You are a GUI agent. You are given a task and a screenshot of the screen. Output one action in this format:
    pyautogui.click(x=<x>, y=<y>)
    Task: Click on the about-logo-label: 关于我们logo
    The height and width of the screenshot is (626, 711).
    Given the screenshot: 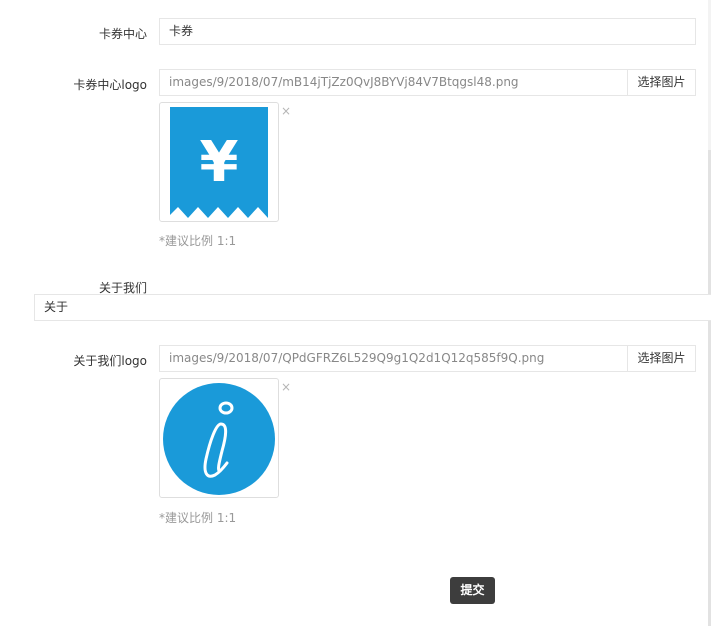 What is the action you would take?
    pyautogui.click(x=110, y=361)
    